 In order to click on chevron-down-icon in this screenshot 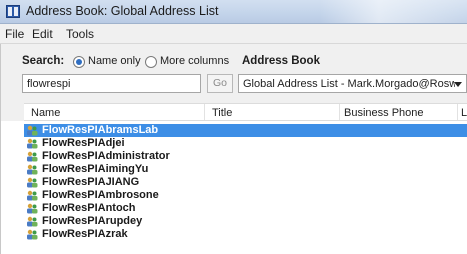, I will do `click(458, 84)`.